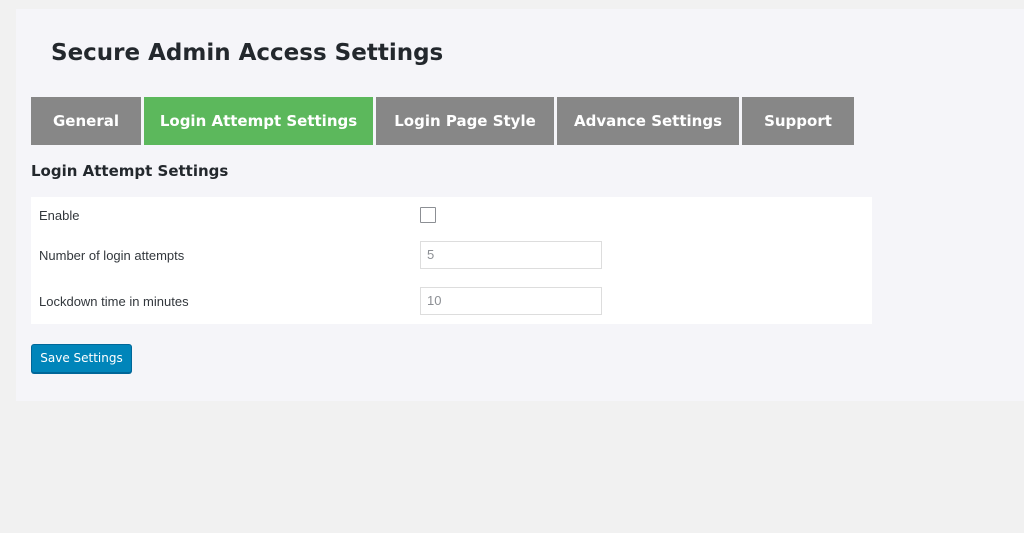 The width and height of the screenshot is (1024, 533). I want to click on tab-general: General, so click(86, 121).